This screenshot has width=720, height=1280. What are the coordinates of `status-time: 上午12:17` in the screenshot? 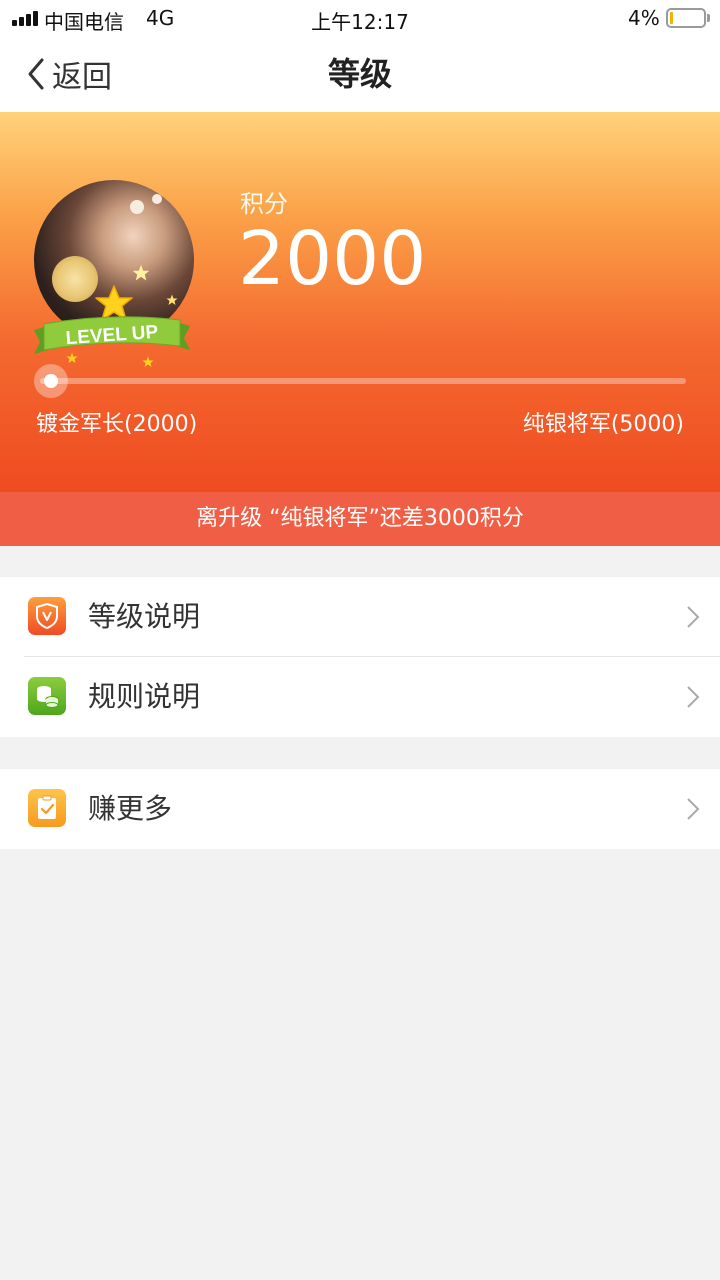 It's located at (360, 22).